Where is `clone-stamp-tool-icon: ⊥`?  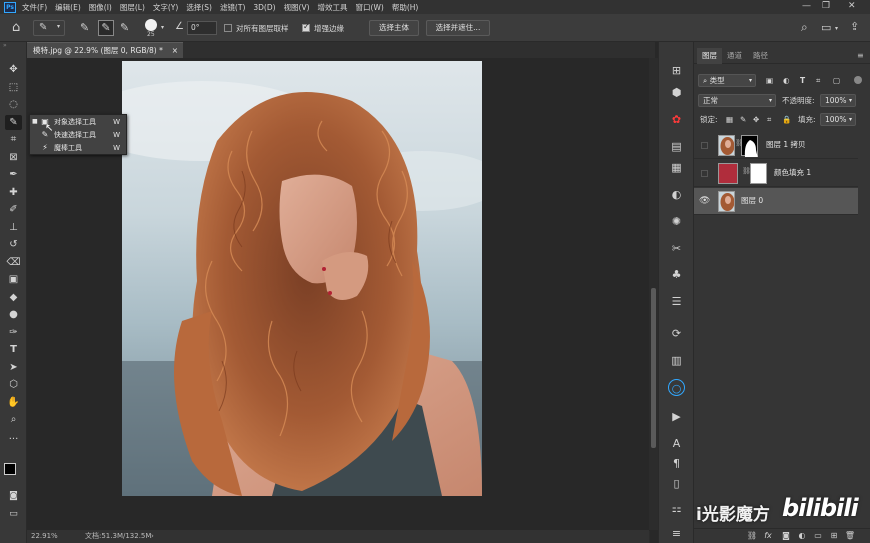
clone-stamp-tool-icon: ⊥ is located at coordinates (13, 227).